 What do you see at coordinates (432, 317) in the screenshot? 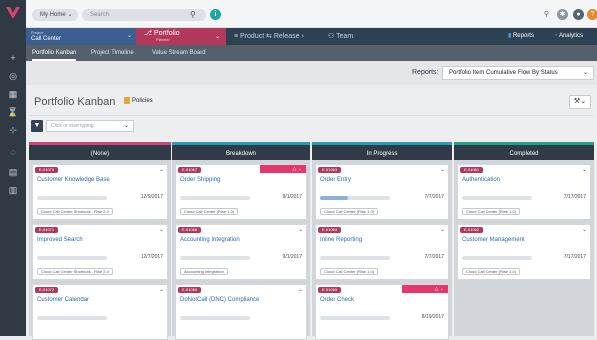
I see `card-date: 8/19/2017` at bounding box center [432, 317].